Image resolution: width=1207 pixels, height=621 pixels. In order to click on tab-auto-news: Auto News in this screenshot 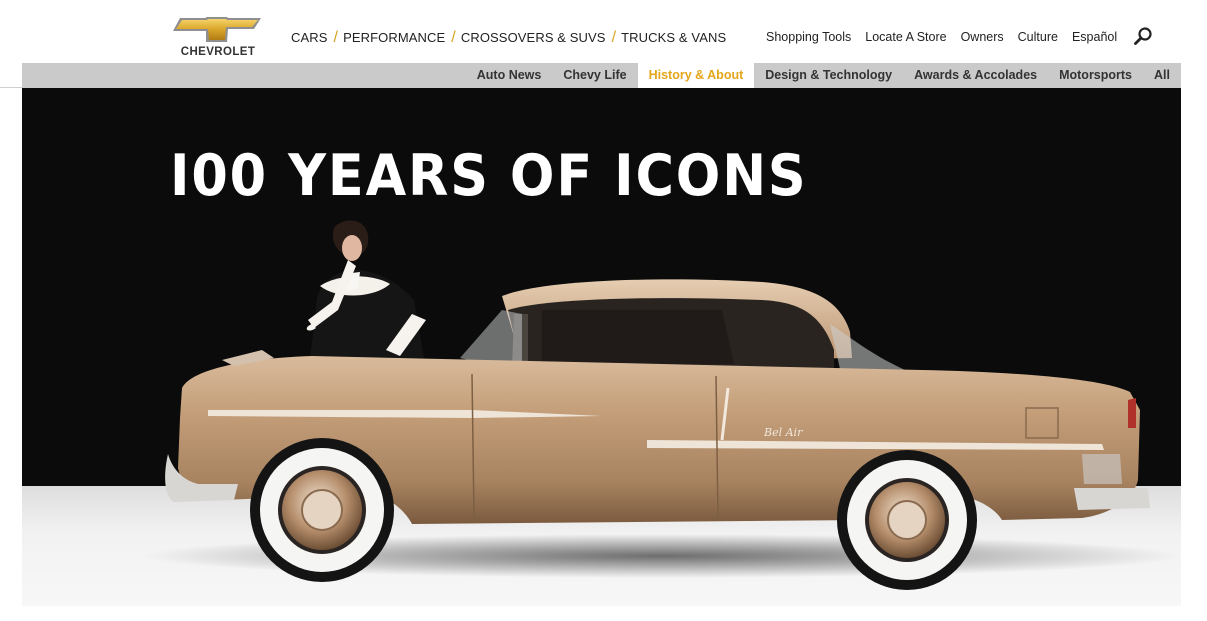, I will do `click(509, 75)`.